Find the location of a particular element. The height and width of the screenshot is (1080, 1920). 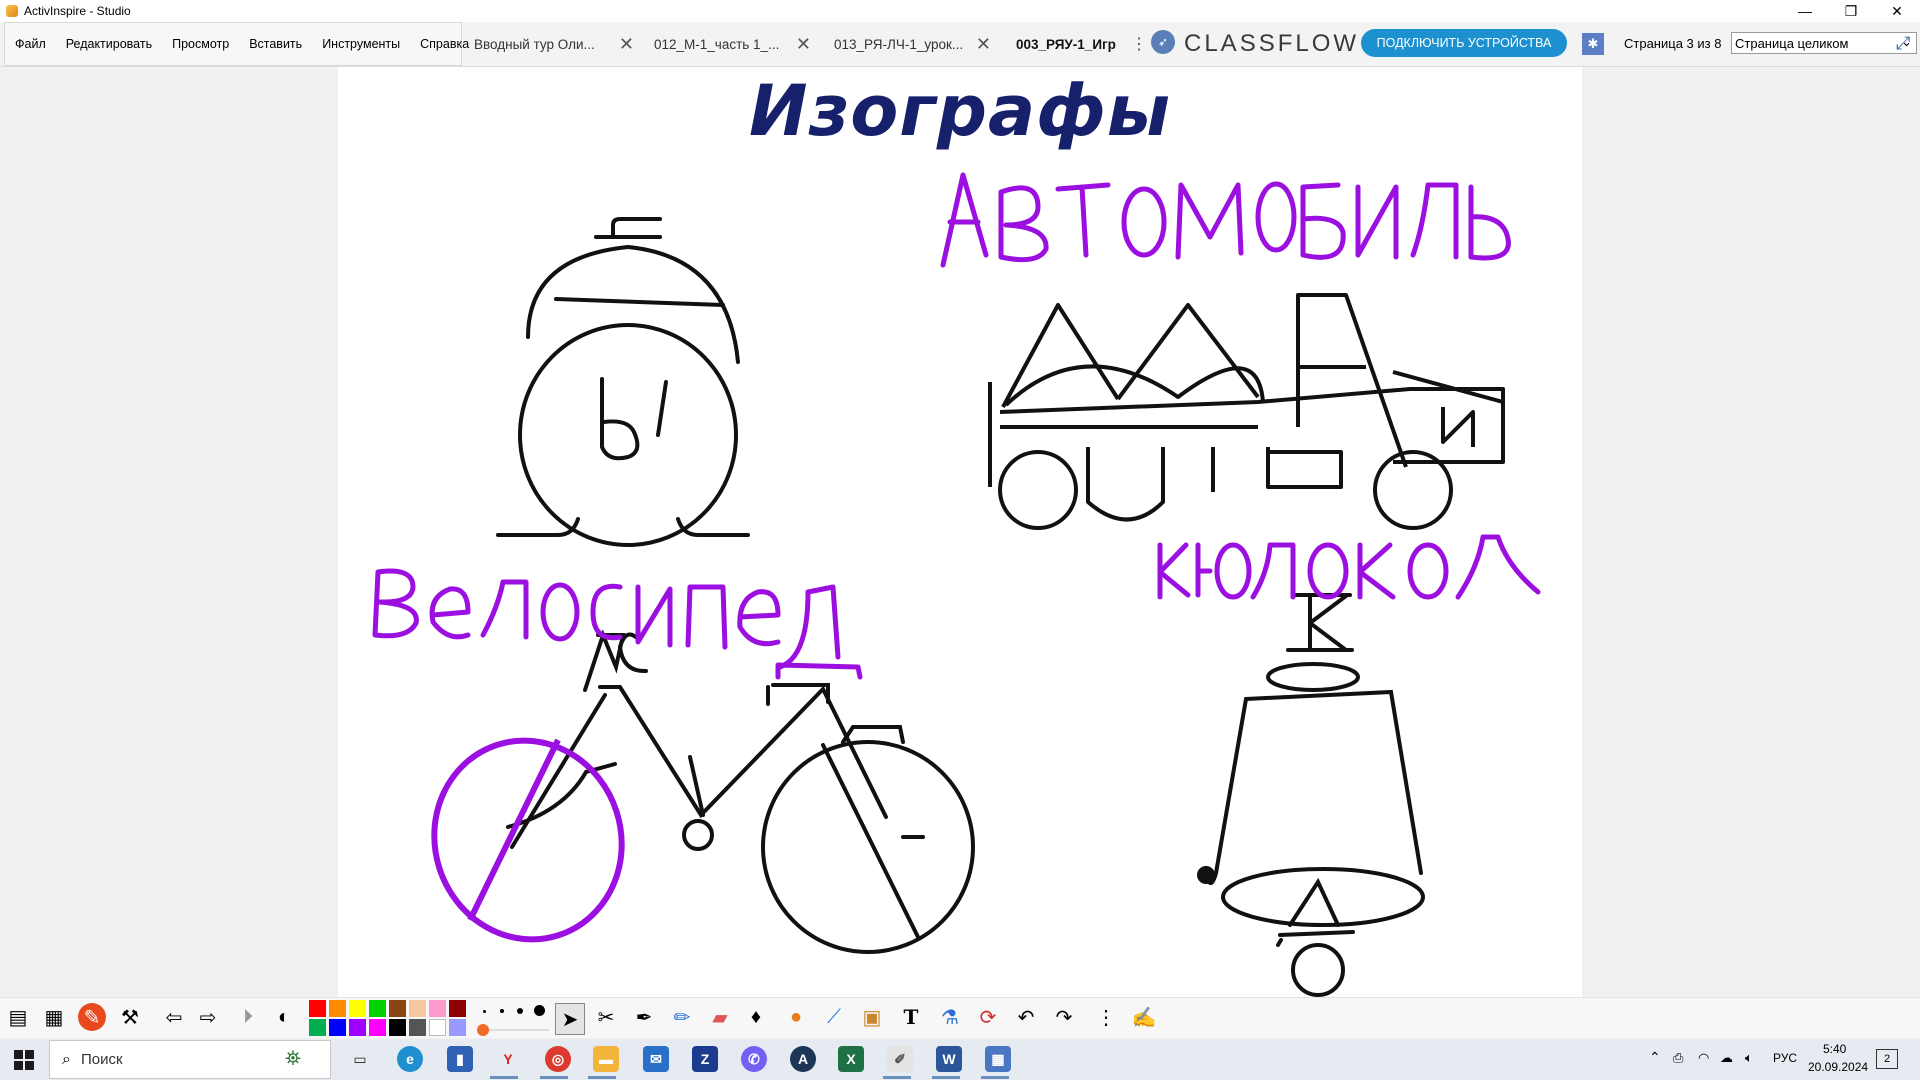

next-page-icon: ⇨ is located at coordinates (208, 1017).